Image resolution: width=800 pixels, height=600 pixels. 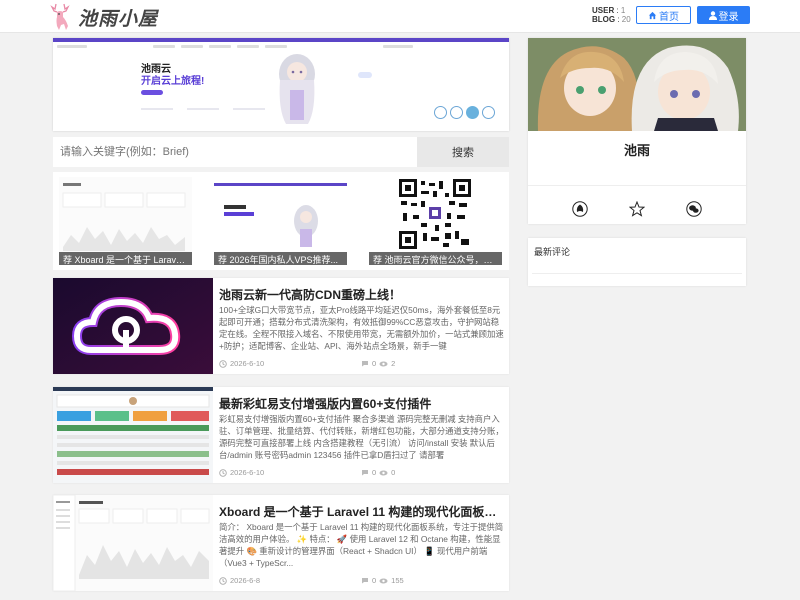 I want to click on blog-count: 20, so click(x=626, y=19).